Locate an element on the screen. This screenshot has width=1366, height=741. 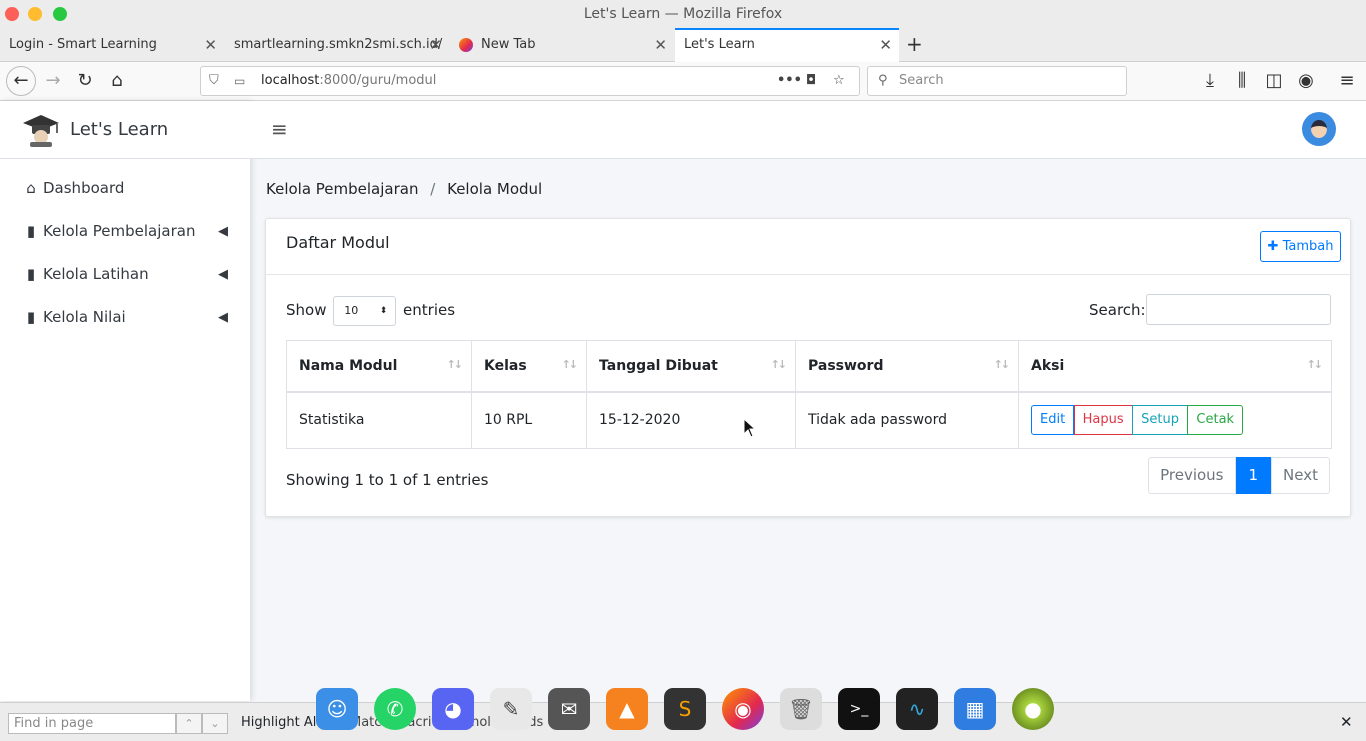
trash-icon: 🗑 is located at coordinates (801, 709).